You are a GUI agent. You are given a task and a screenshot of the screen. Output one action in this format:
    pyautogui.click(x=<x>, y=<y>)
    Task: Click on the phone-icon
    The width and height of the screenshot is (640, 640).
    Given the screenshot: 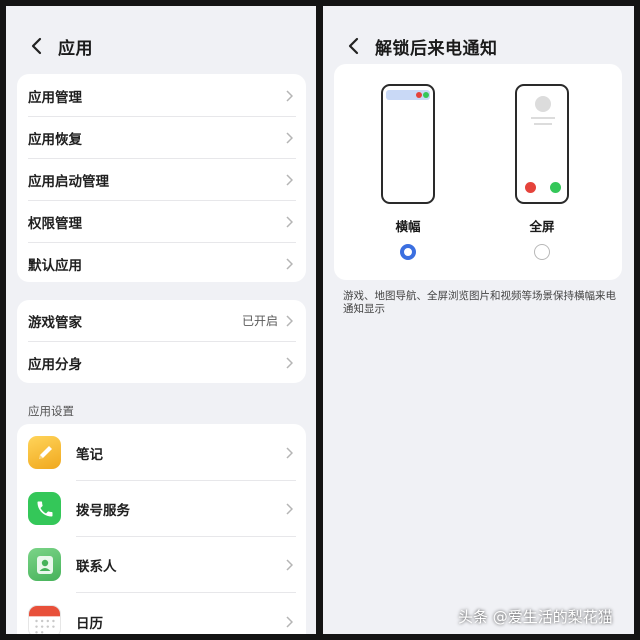 What is the action you would take?
    pyautogui.click(x=44, y=508)
    